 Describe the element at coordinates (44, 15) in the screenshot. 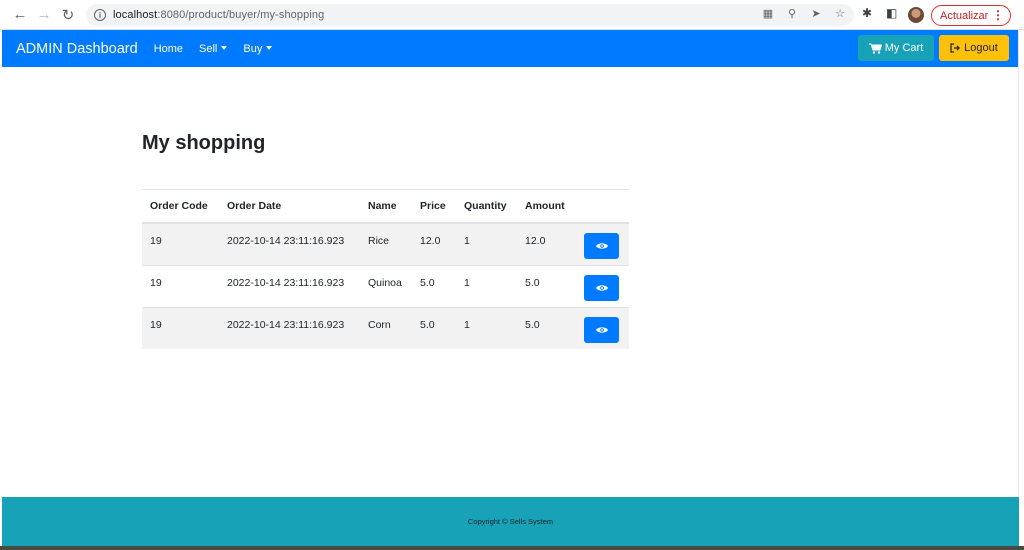

I see `forward-arrow-icon: →` at that location.